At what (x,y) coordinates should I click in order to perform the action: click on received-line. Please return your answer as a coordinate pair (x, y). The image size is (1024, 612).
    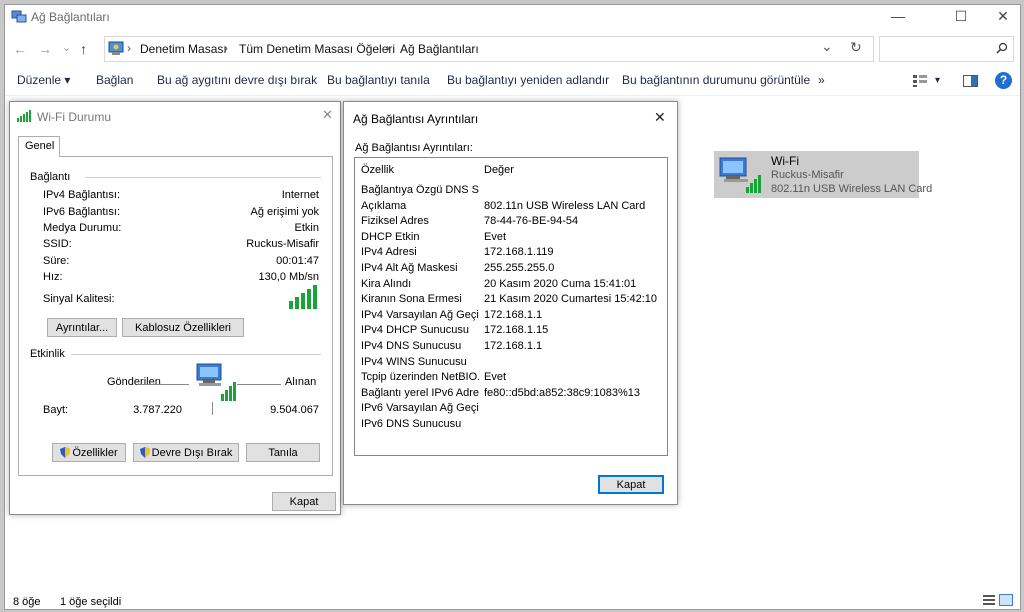
    Looking at the image, I should click on (259, 384).